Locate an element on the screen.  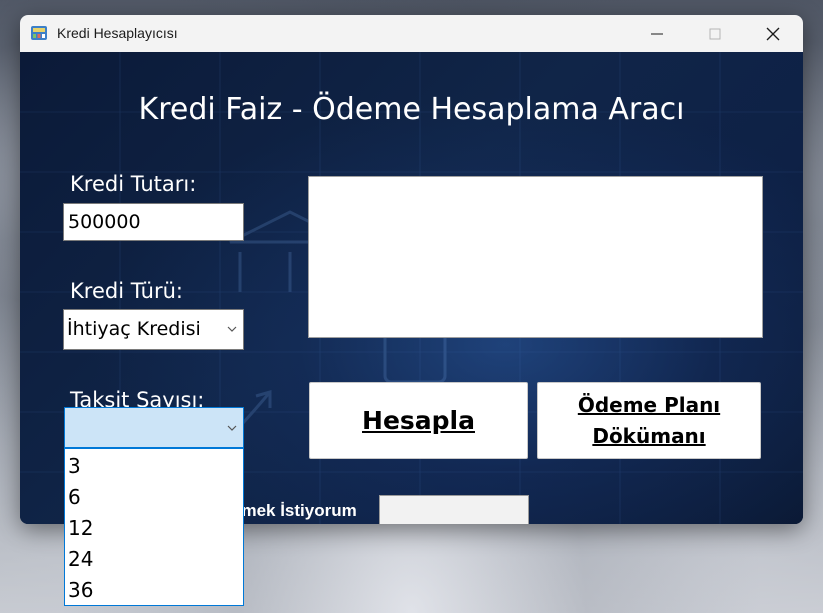
minimize-icon is located at coordinates (657, 33).